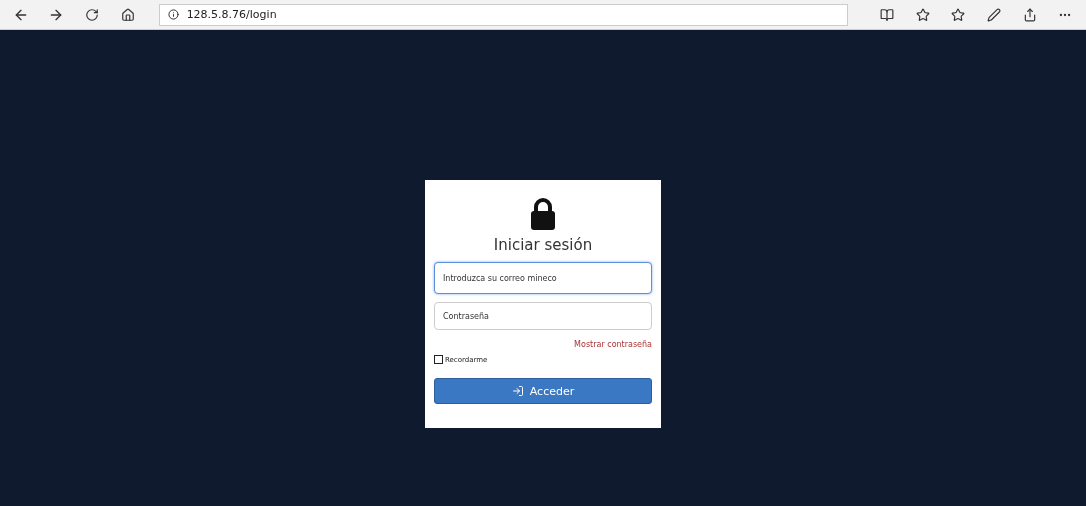 Image resolution: width=1086 pixels, height=506 pixels. Describe the element at coordinates (173, 14) in the screenshot. I see `info-icon` at that location.